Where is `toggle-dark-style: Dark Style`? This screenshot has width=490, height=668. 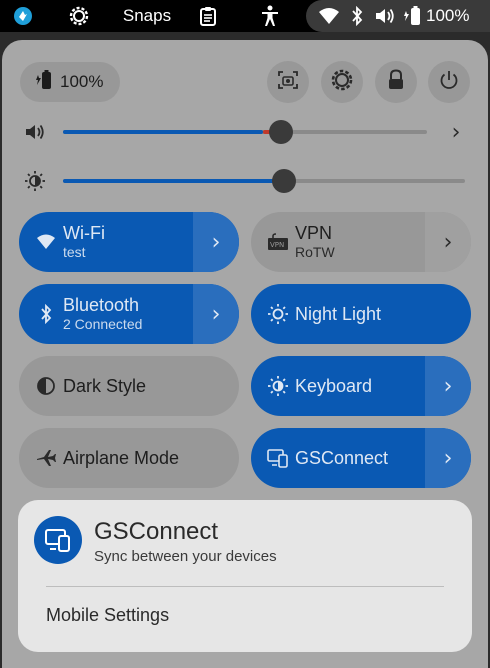
toggle-dark-style: Dark Style is located at coordinates (129, 386).